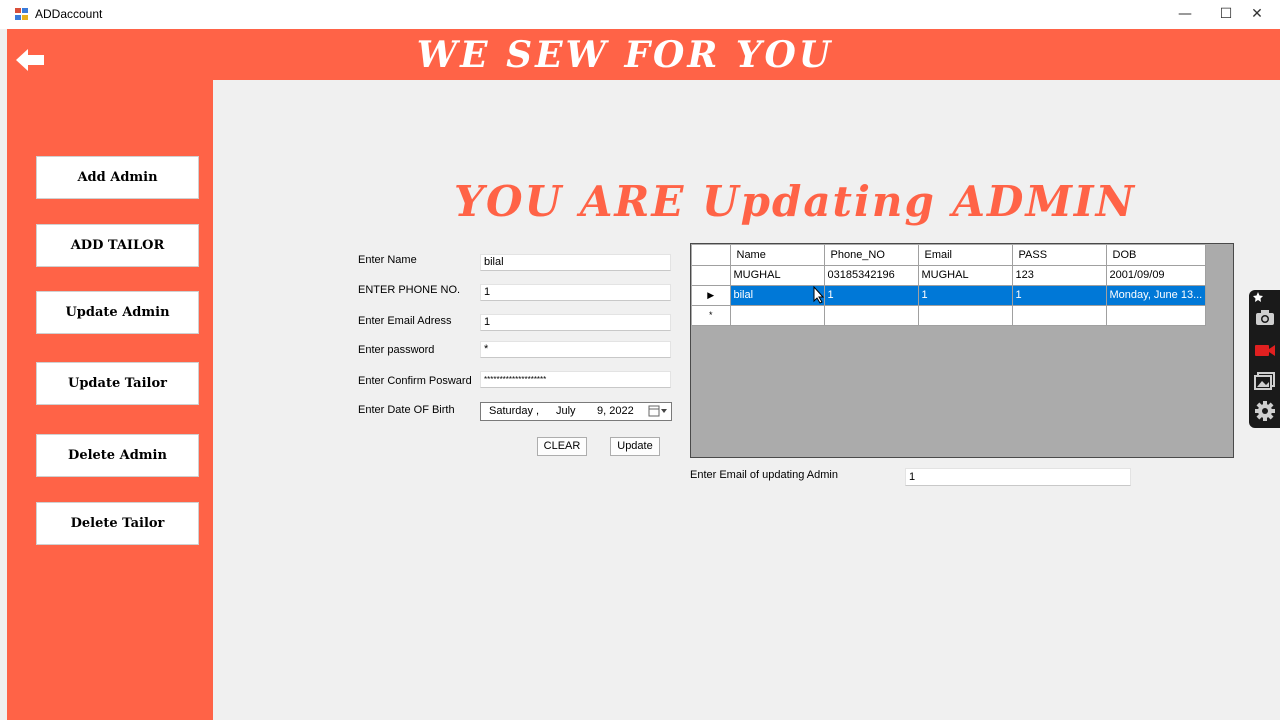 The width and height of the screenshot is (1280, 720). Describe the element at coordinates (1156, 255) in the screenshot. I see `column-header-dob: DOB` at that location.